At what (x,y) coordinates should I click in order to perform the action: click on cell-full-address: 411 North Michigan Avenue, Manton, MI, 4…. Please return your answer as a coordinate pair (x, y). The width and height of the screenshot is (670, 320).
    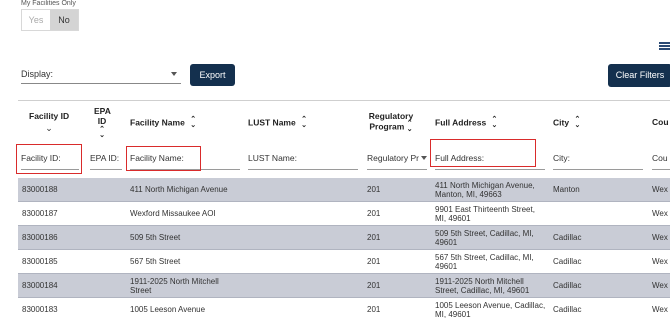
    Looking at the image, I should click on (485, 190).